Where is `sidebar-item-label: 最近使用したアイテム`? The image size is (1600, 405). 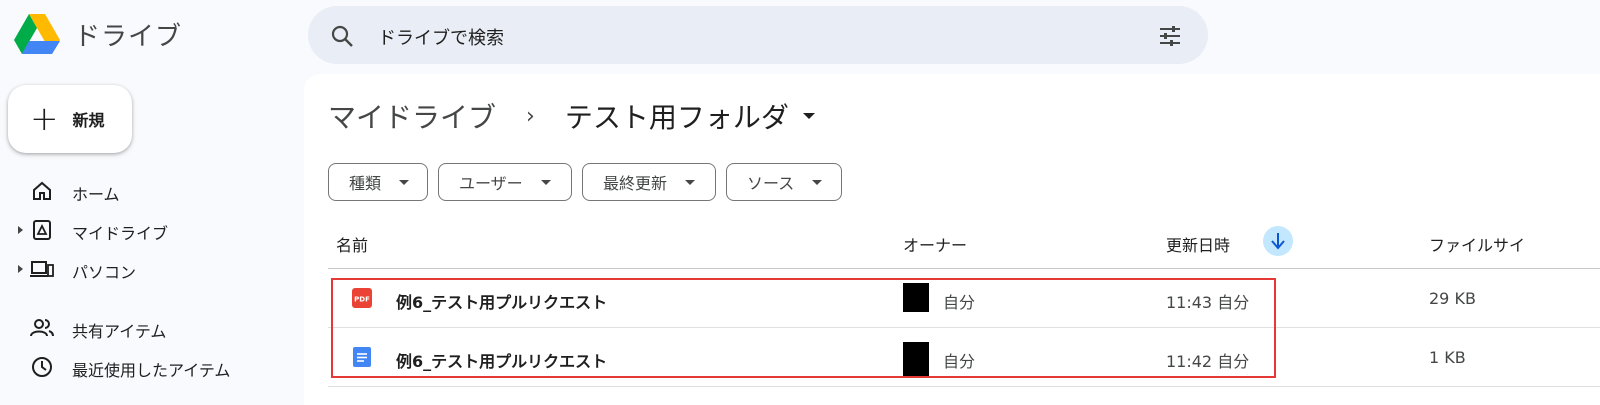
sidebar-item-label: 最近使用したアイテム is located at coordinates (151, 370).